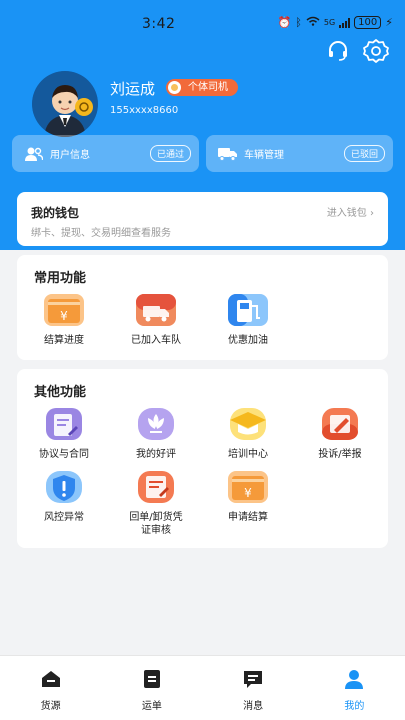 The height and width of the screenshot is (720, 405). What do you see at coordinates (64, 340) in the screenshot?
I see `settlement-progress-label: 结算进度` at bounding box center [64, 340].